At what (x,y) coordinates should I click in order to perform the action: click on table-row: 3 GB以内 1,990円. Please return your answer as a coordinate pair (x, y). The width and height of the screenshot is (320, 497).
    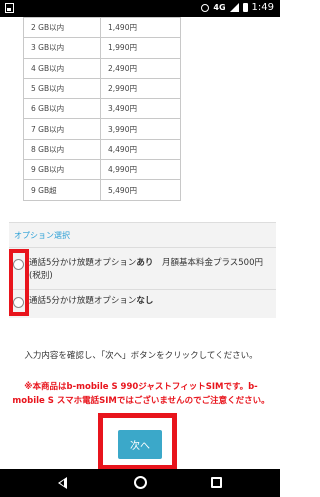
    Looking at the image, I should click on (102, 48).